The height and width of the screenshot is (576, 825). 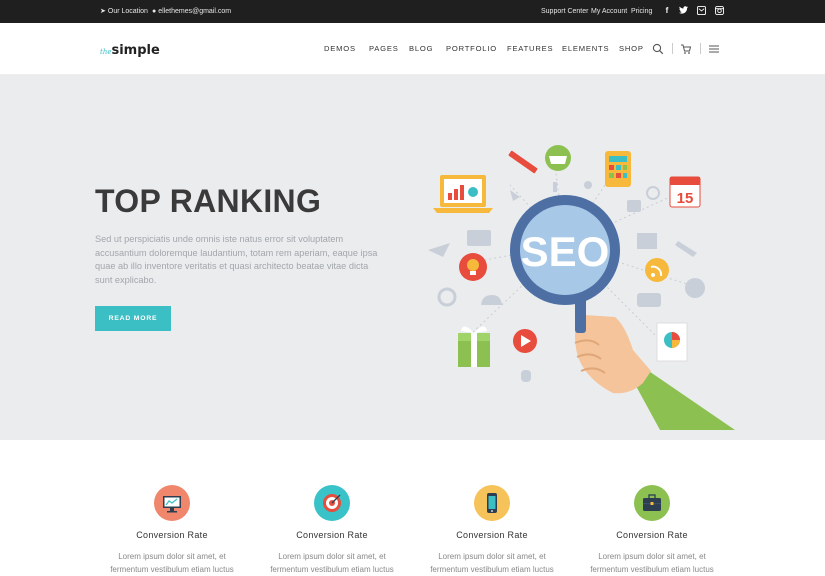 What do you see at coordinates (686, 48) in the screenshot?
I see `cart-icon` at bounding box center [686, 48].